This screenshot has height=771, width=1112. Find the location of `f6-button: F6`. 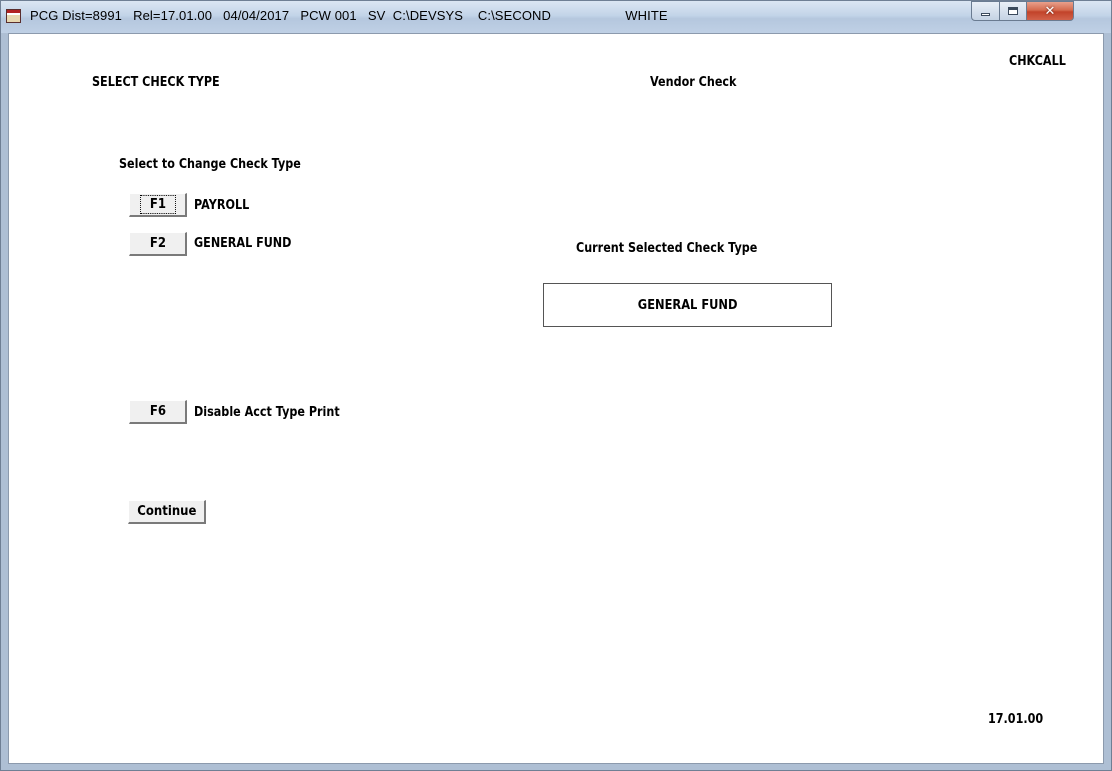

f6-button: F6 is located at coordinates (158, 412).